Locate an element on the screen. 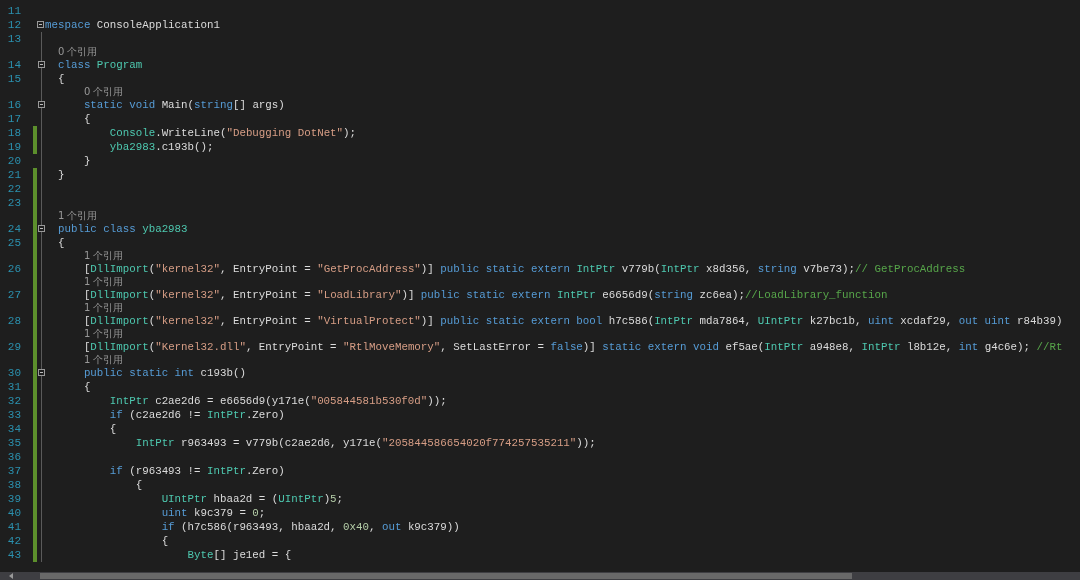 This screenshot has height=580, width=1080. code-line: mespace ConsoleApplication1 is located at coordinates (133, 25).